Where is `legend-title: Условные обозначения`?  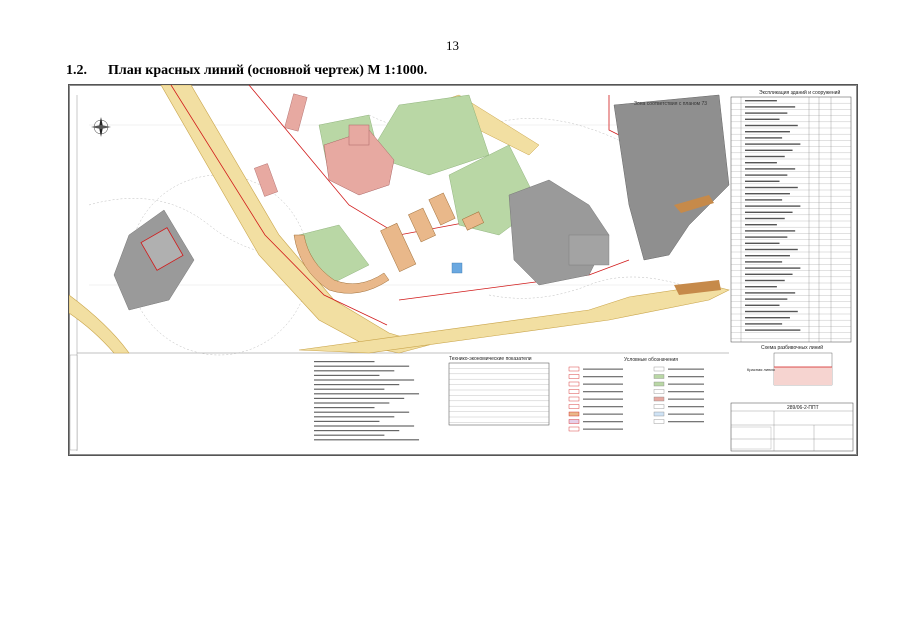 legend-title: Условные обозначения is located at coordinates (651, 360).